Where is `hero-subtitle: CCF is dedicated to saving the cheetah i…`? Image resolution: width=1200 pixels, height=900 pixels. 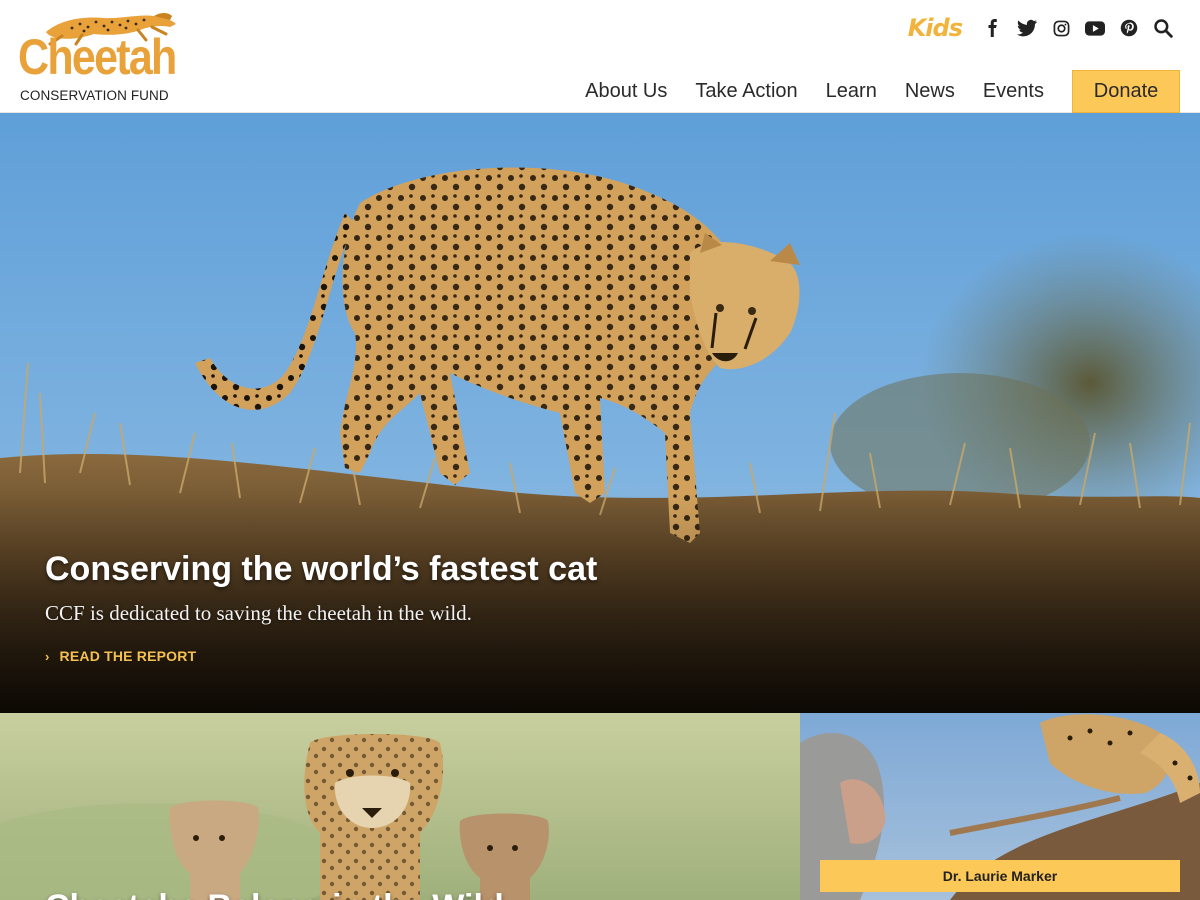
hero-subtitle: CCF is dedicated to saving the cheetah i… is located at coordinates (258, 613).